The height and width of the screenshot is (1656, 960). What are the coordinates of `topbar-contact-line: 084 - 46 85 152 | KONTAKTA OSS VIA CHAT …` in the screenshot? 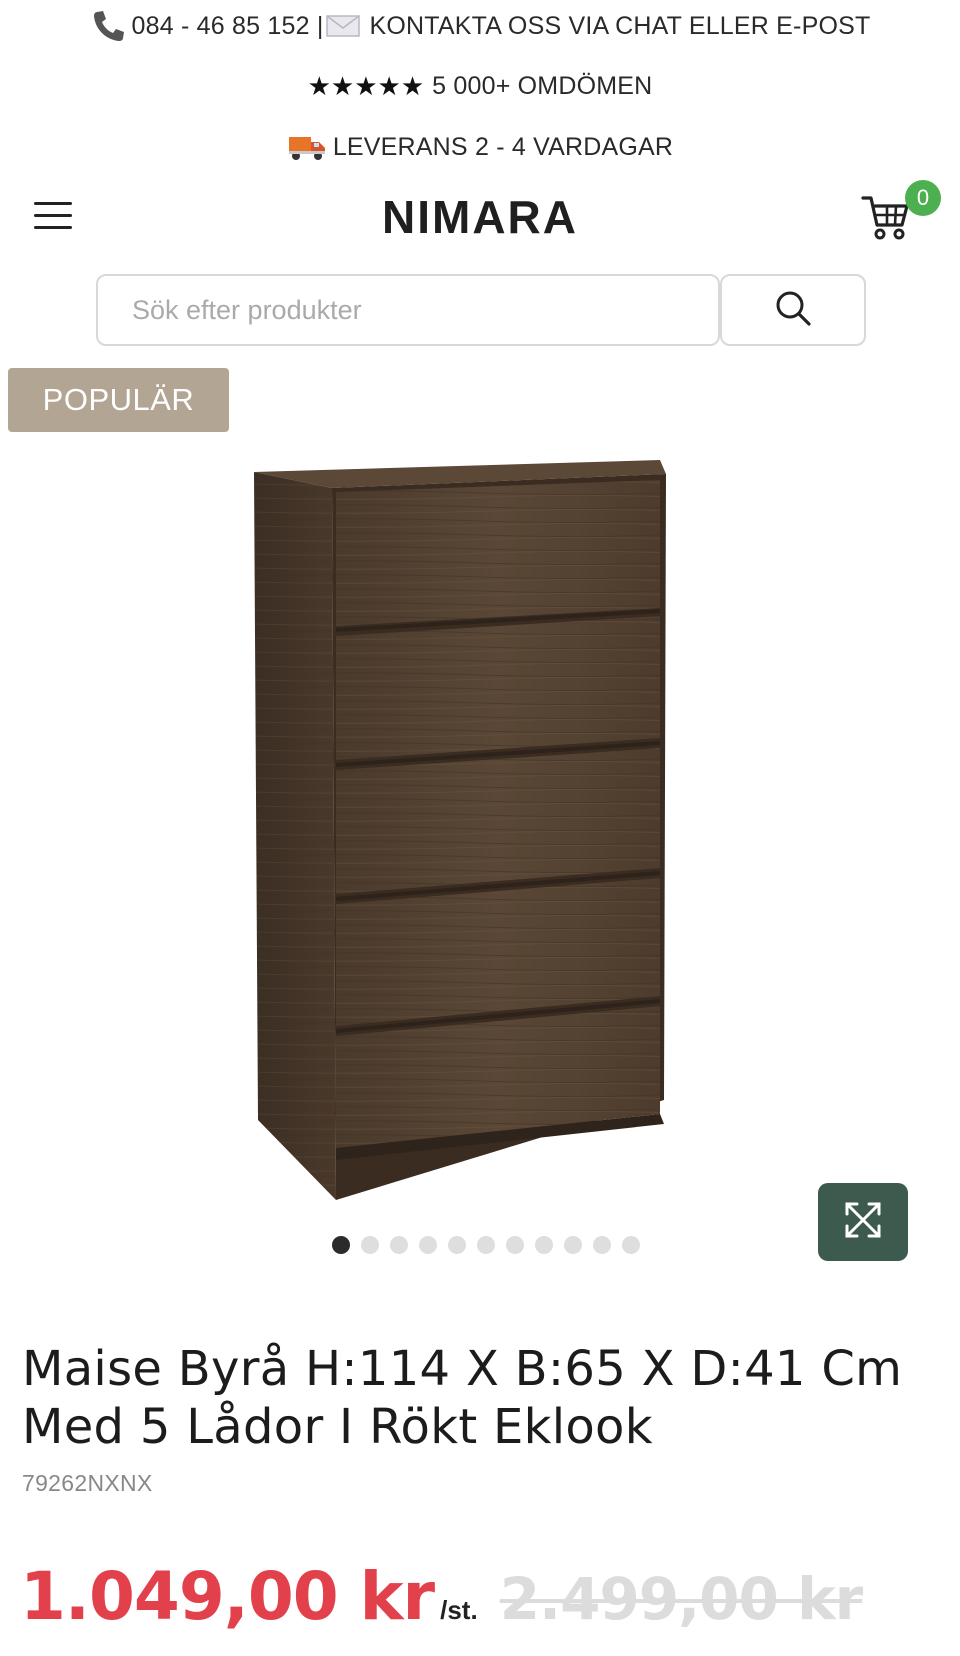 It's located at (480, 26).